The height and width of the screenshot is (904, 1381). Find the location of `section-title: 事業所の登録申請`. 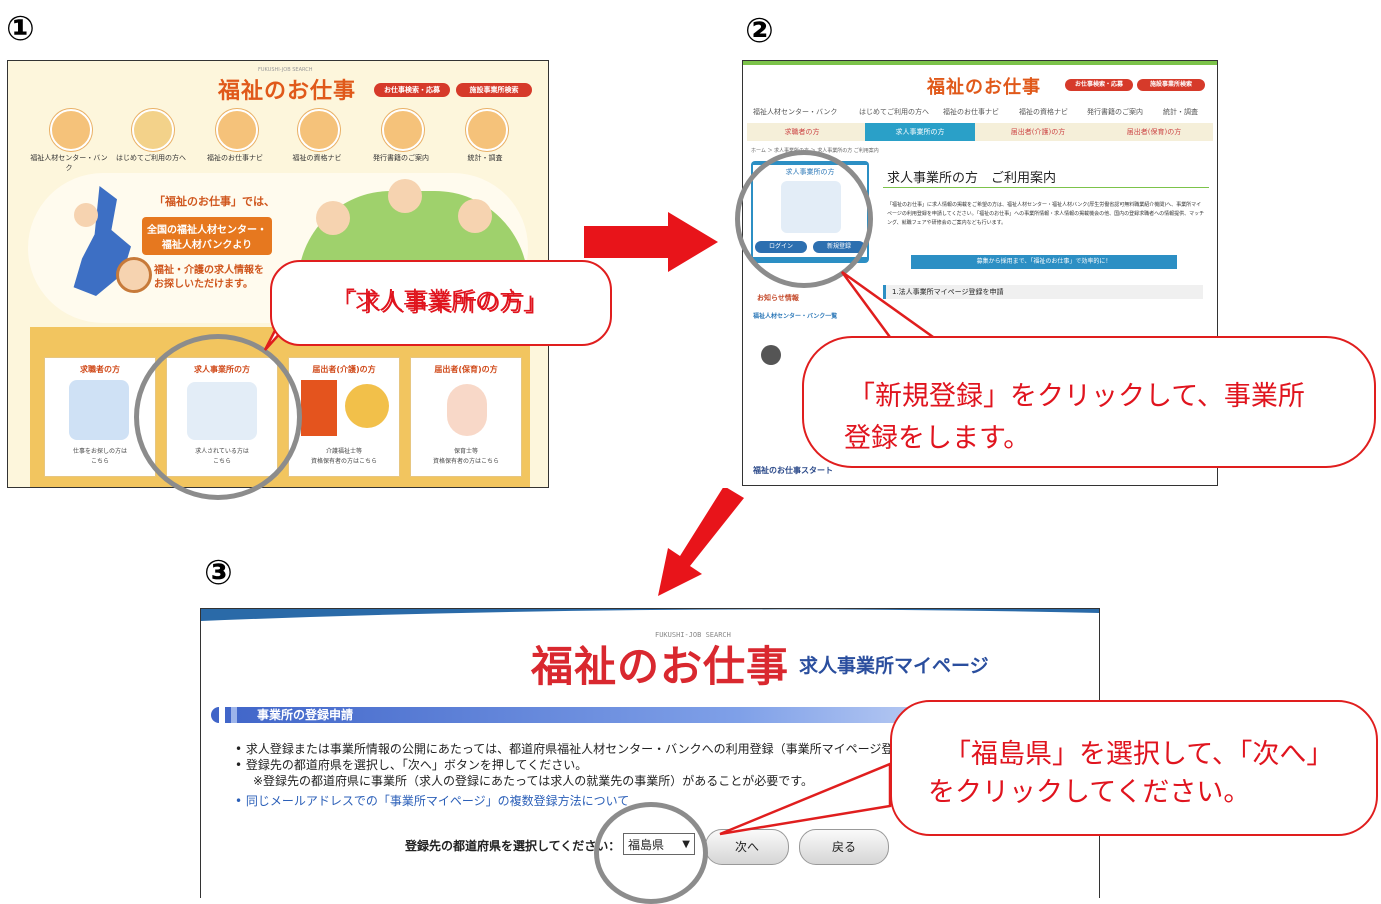

section-title: 事業所の登録申請 is located at coordinates (305, 715).